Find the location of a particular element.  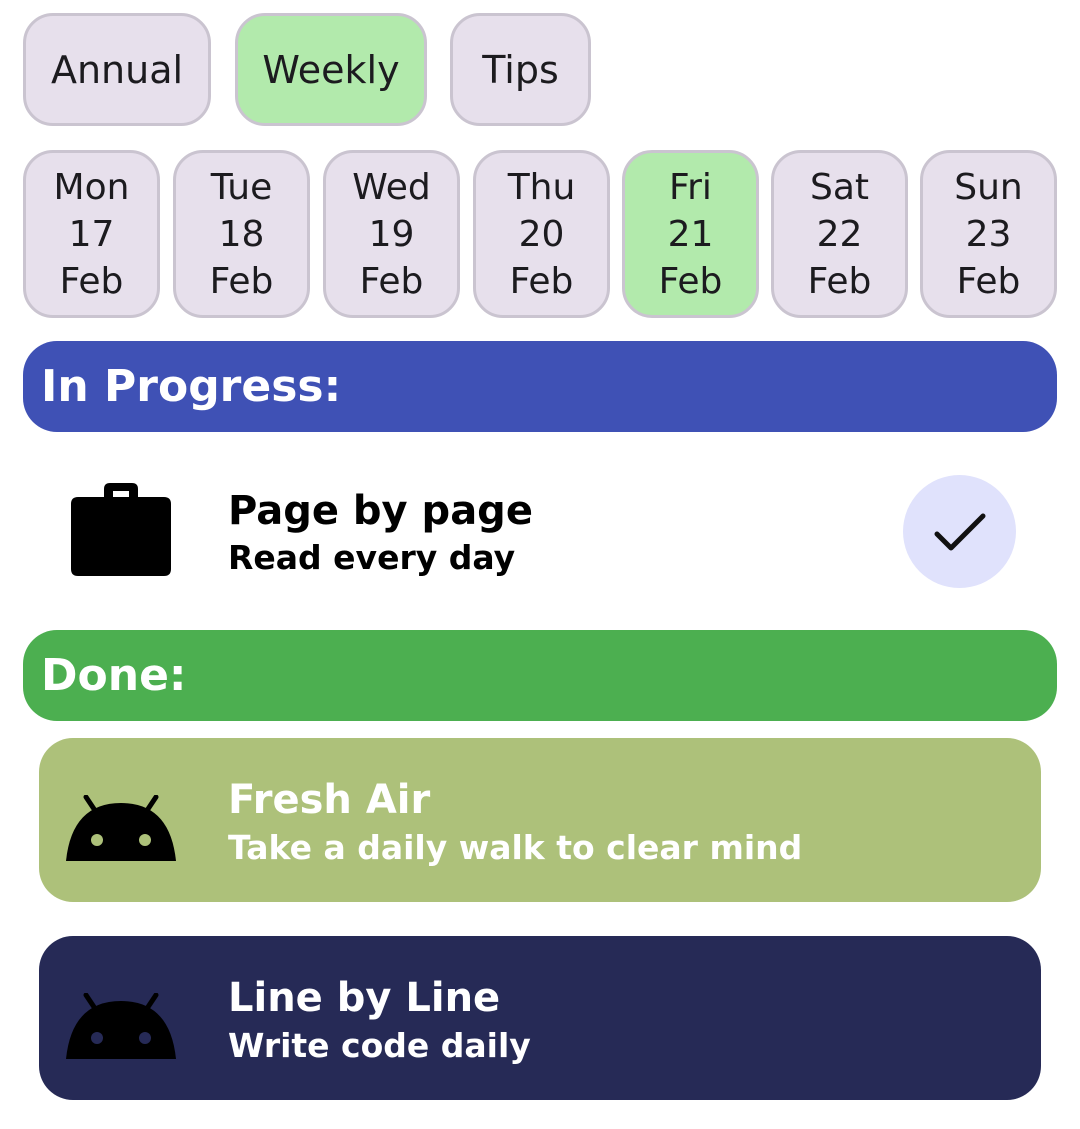

tab-label: Annual is located at coordinates (117, 69).